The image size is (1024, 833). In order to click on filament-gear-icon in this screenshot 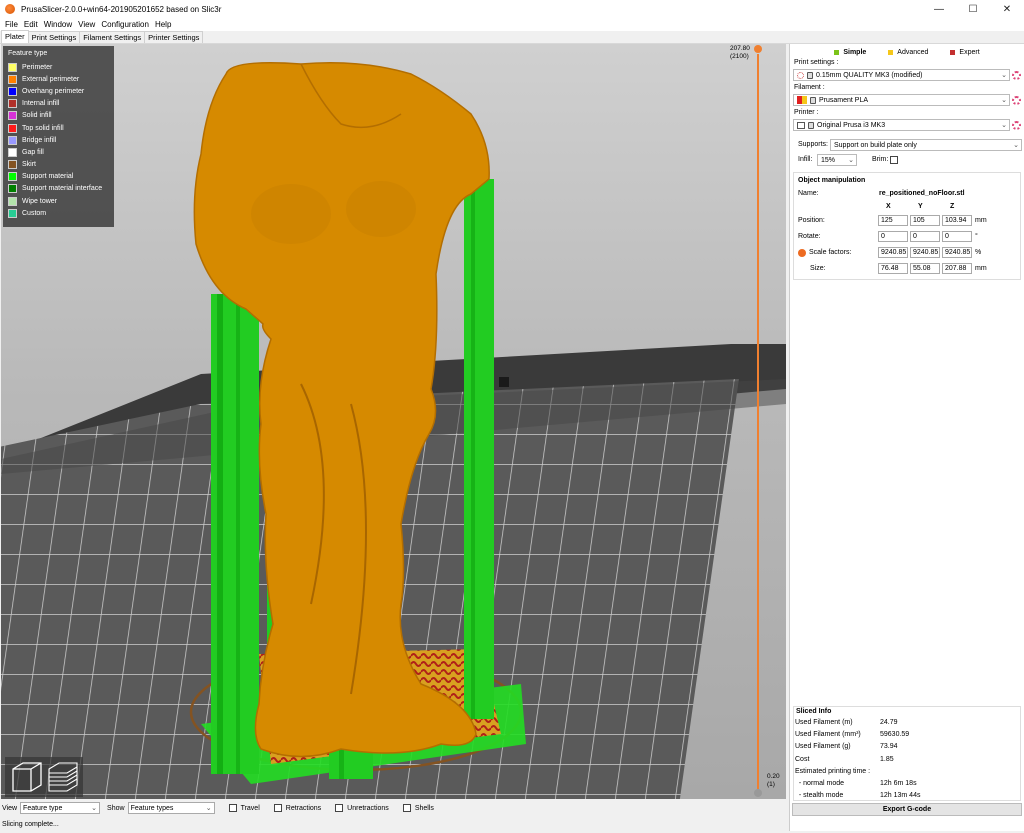, I will do `click(1016, 100)`.